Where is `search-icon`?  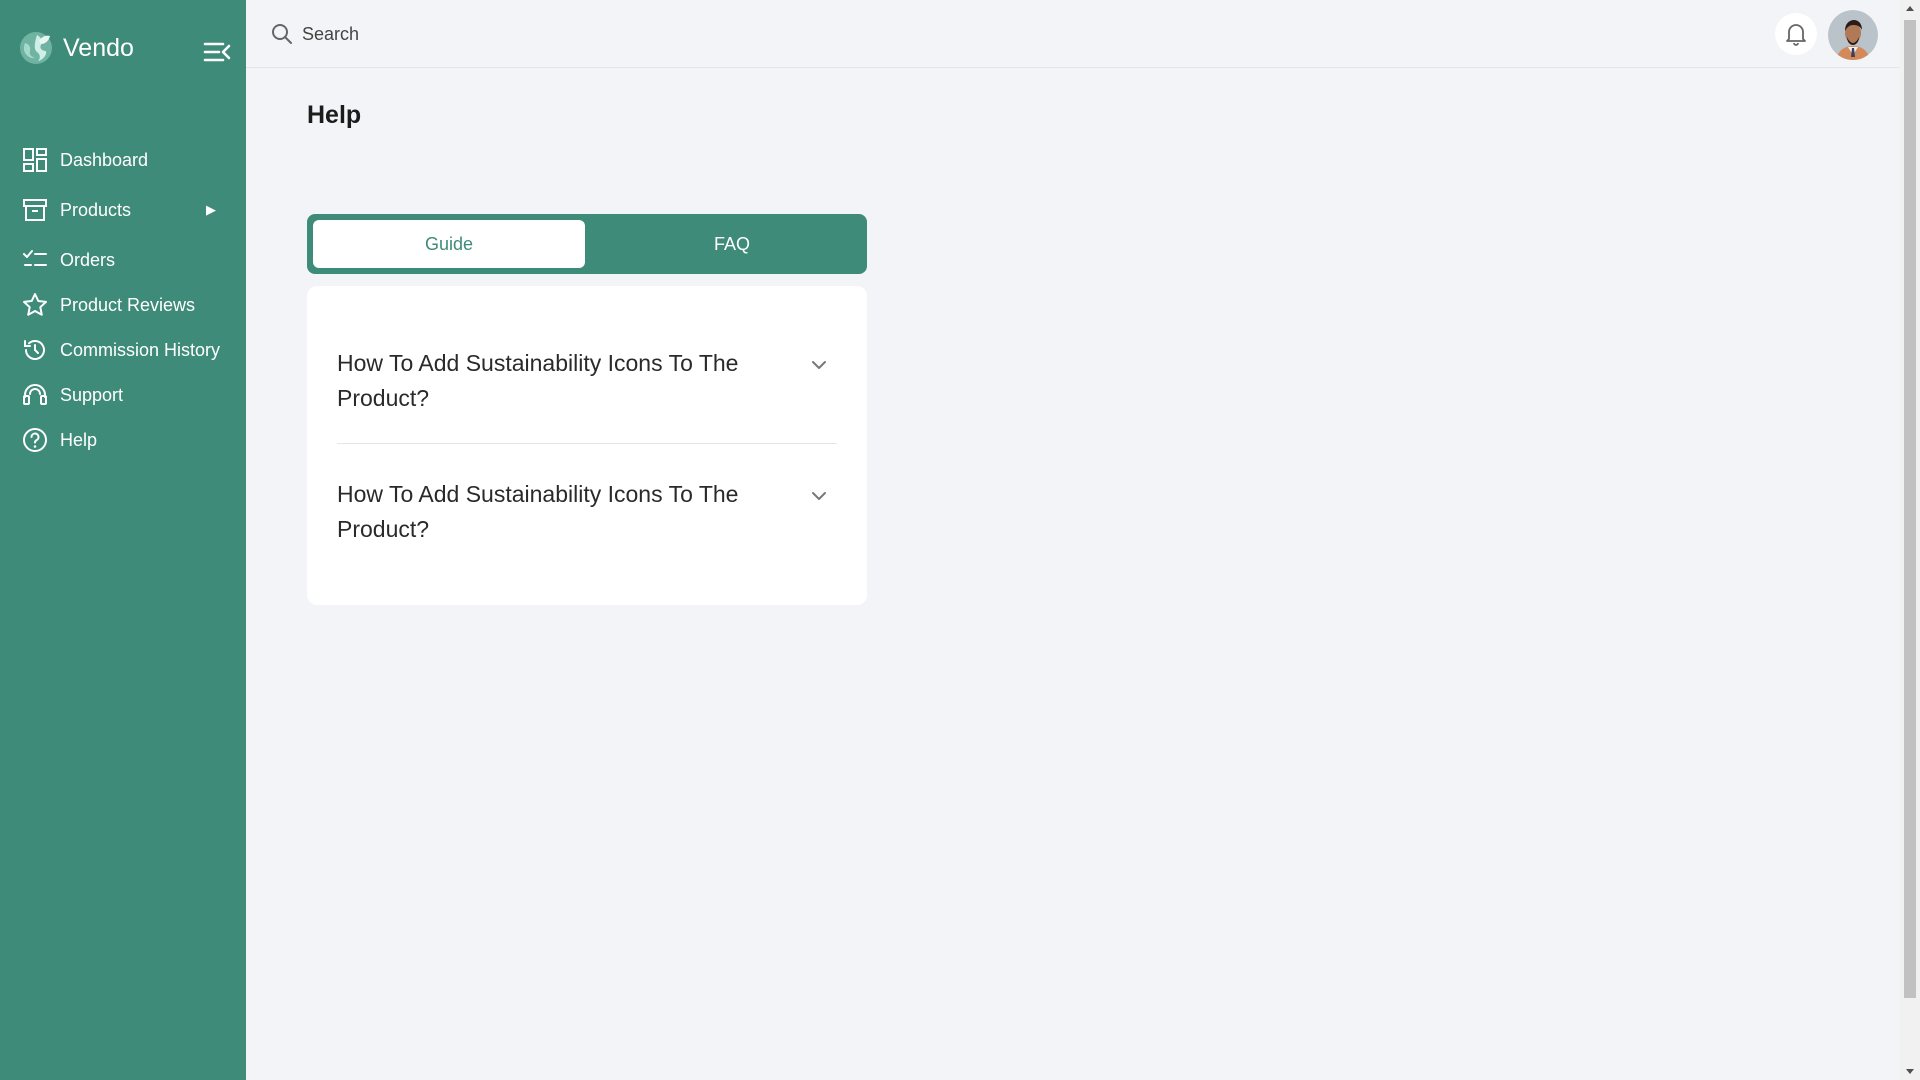
search-icon is located at coordinates (282, 34).